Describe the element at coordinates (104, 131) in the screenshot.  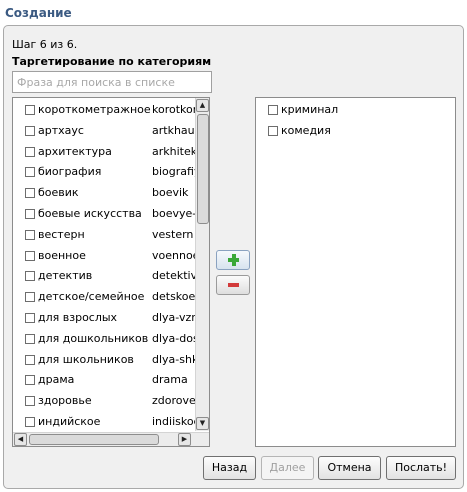
I see `list-item: артхаус artkhaus` at that location.